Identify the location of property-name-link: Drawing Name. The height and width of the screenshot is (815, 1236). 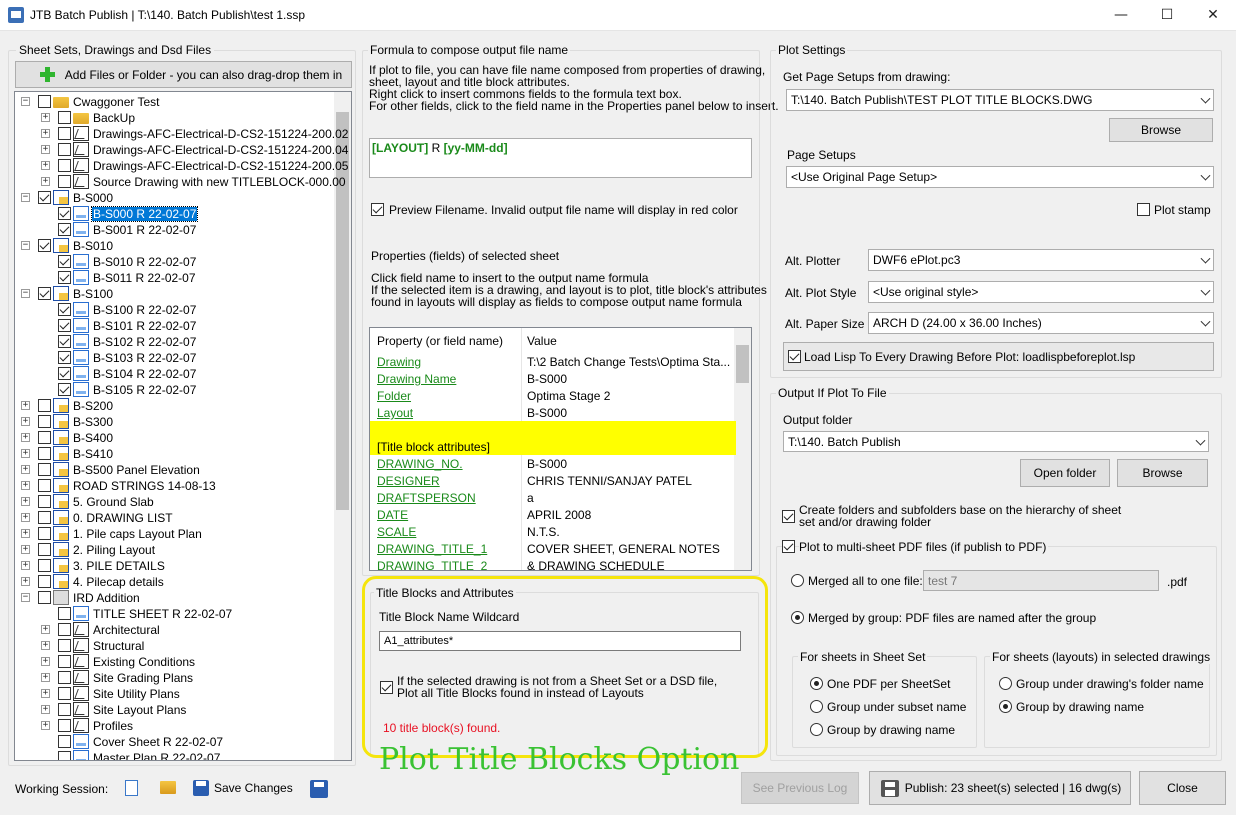
(416, 379).